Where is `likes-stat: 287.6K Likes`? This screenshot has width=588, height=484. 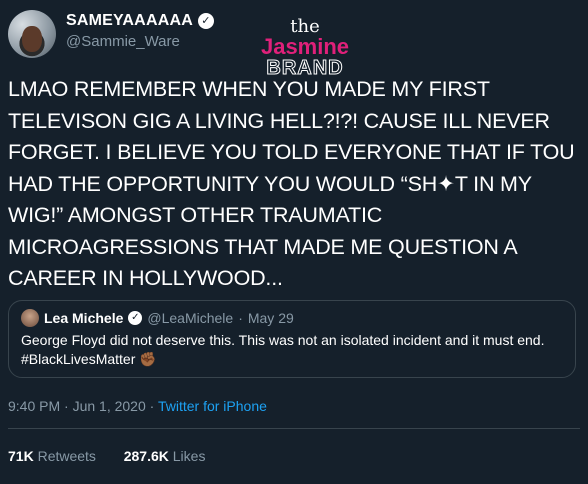 likes-stat: 287.6K Likes is located at coordinates (165, 456).